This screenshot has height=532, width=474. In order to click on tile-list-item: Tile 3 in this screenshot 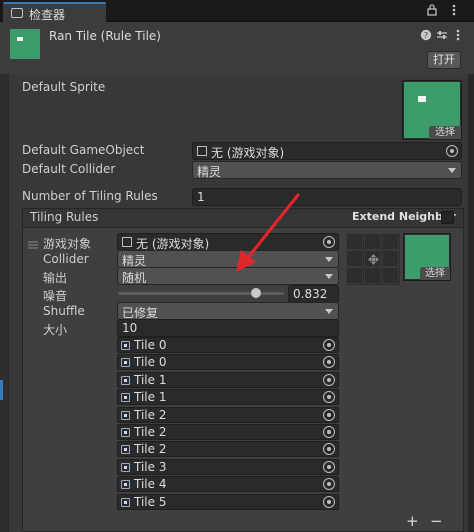, I will do `click(228, 466)`.